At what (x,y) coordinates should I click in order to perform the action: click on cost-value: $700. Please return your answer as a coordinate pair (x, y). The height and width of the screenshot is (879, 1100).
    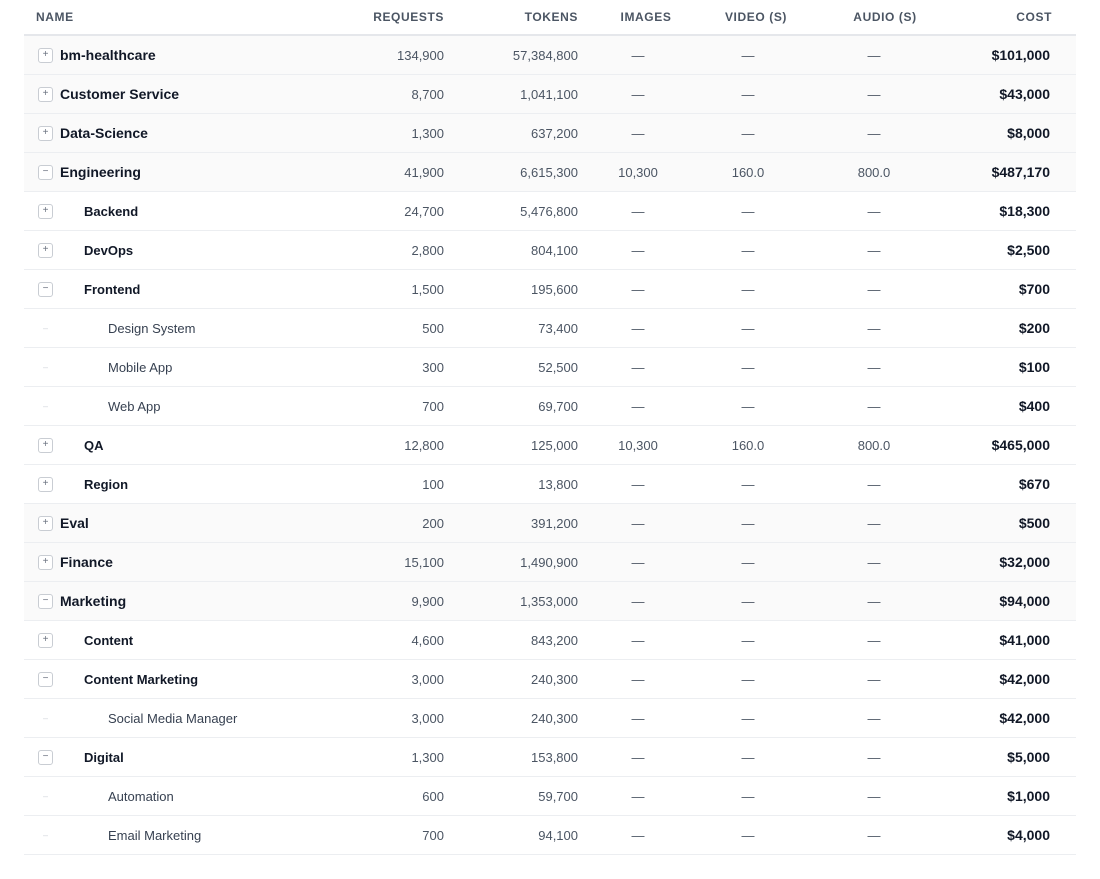
    Looking at the image, I should click on (1034, 289).